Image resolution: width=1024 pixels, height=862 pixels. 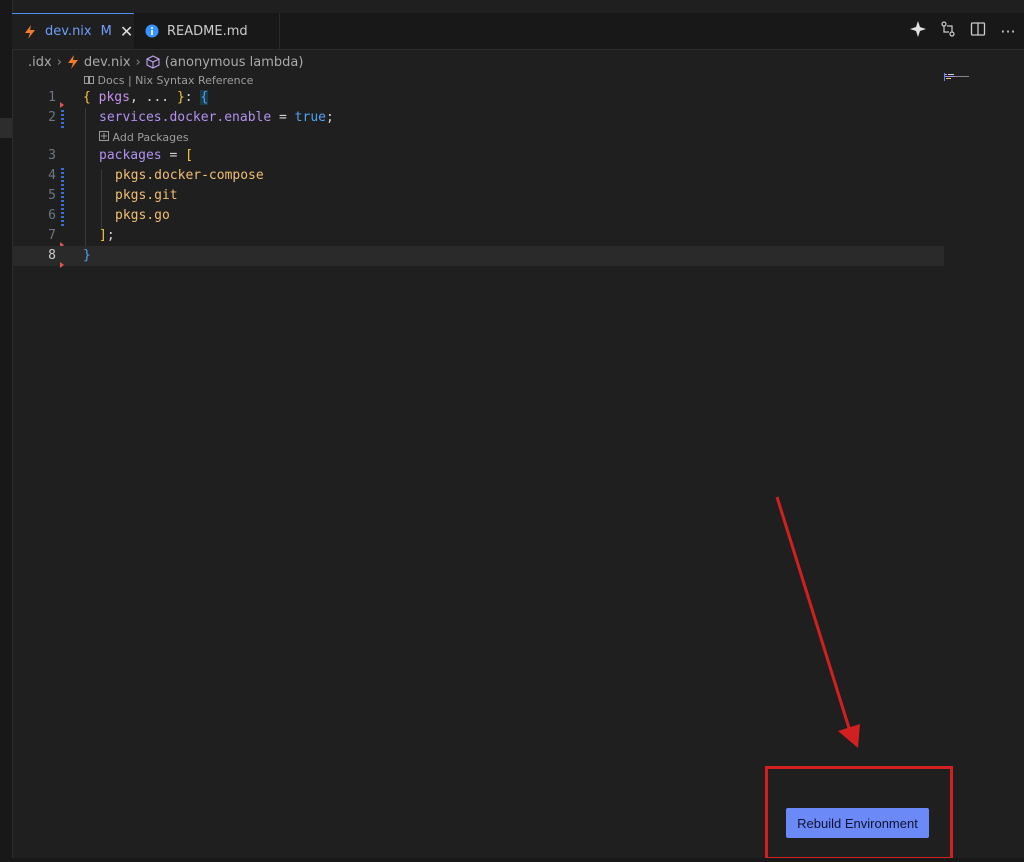 I want to click on annotation-arrow, so click(x=817, y=622).